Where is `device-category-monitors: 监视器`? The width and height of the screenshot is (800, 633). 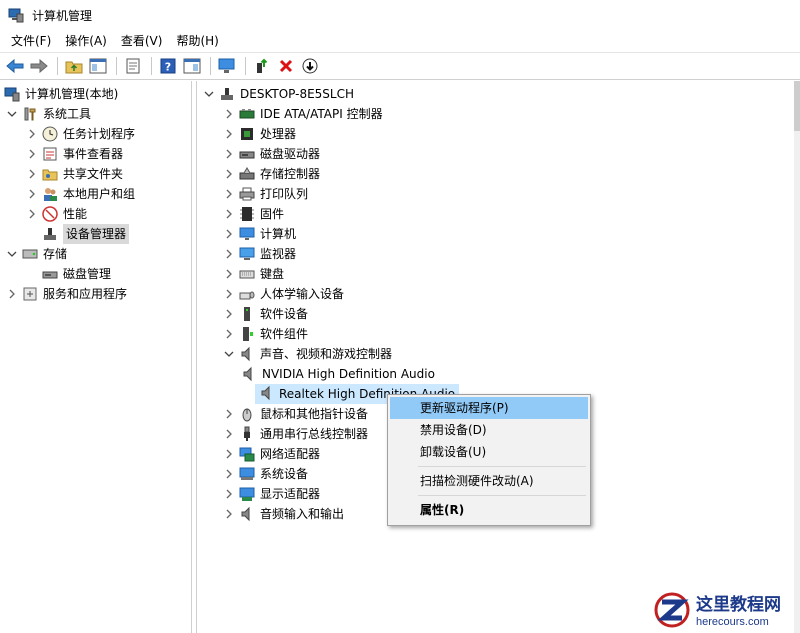 device-category-monitors: 监视器 is located at coordinates (259, 254).